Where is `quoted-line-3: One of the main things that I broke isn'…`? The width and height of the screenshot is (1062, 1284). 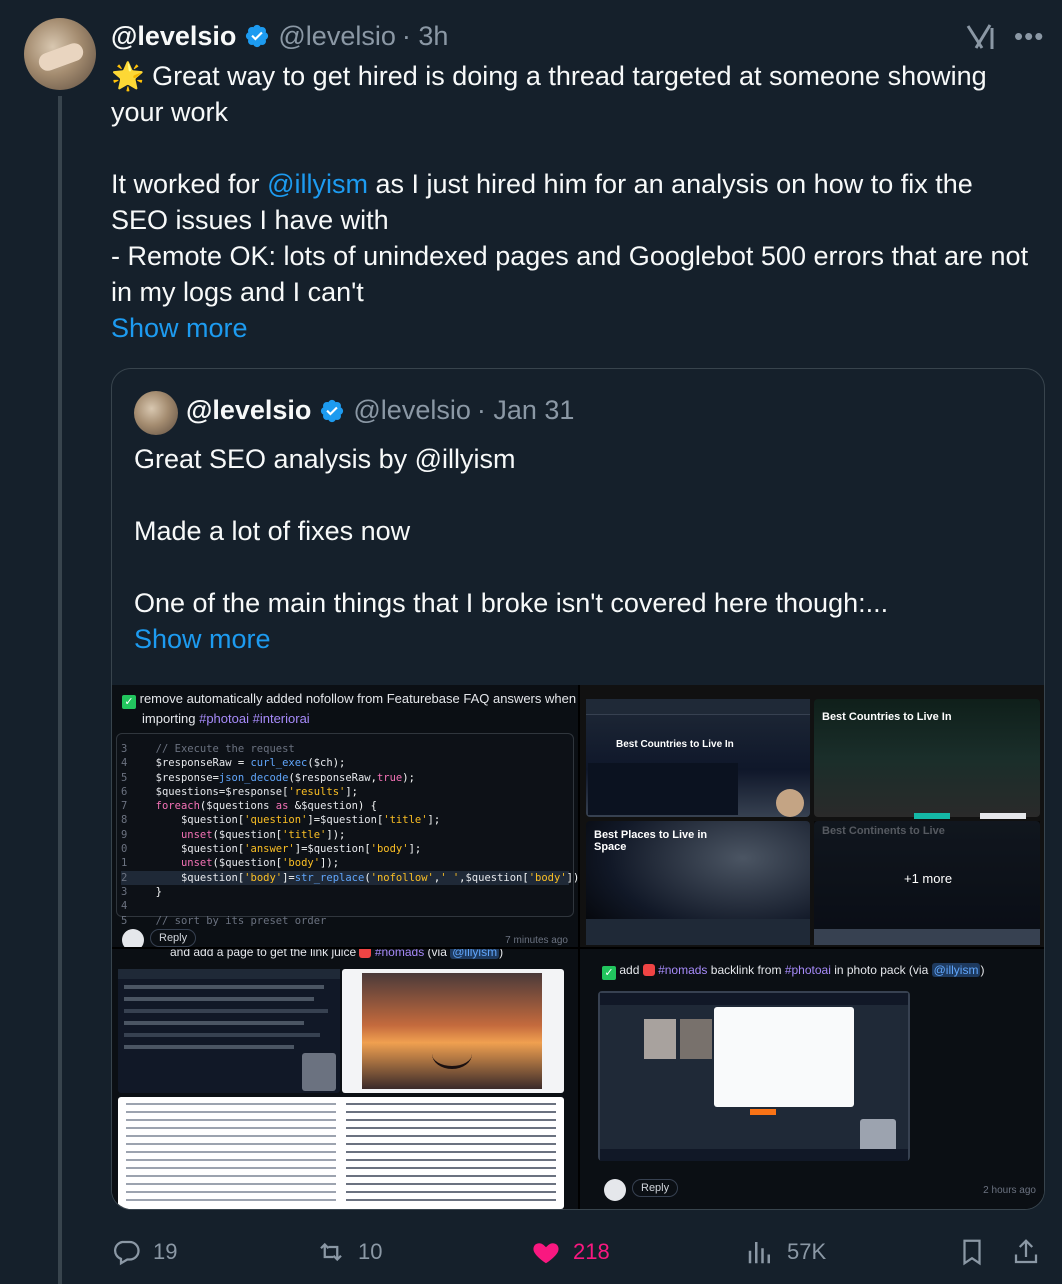
quoted-line-3: One of the main things that I broke isn'… is located at coordinates (511, 603).